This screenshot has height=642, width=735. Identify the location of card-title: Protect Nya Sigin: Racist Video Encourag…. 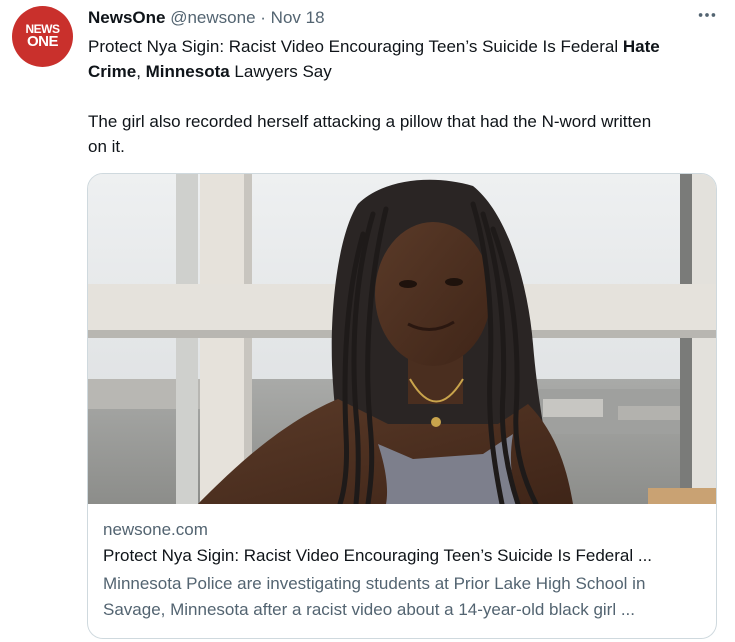
(403, 556).